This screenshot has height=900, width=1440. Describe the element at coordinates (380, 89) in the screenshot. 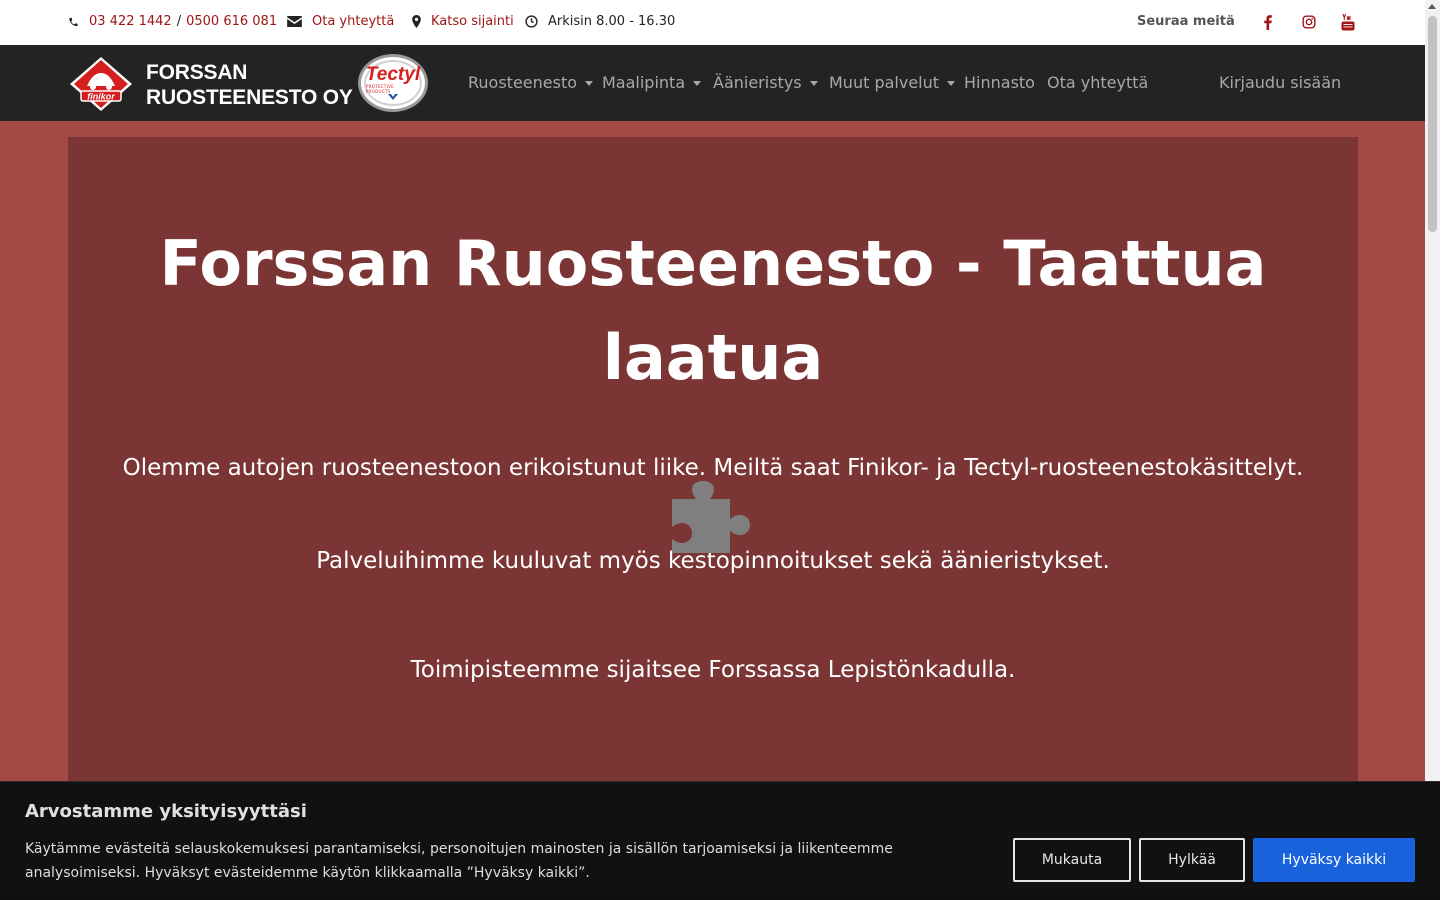

I see `tectyl-subtitle: PROTECTIVE PRODUCTS` at that location.